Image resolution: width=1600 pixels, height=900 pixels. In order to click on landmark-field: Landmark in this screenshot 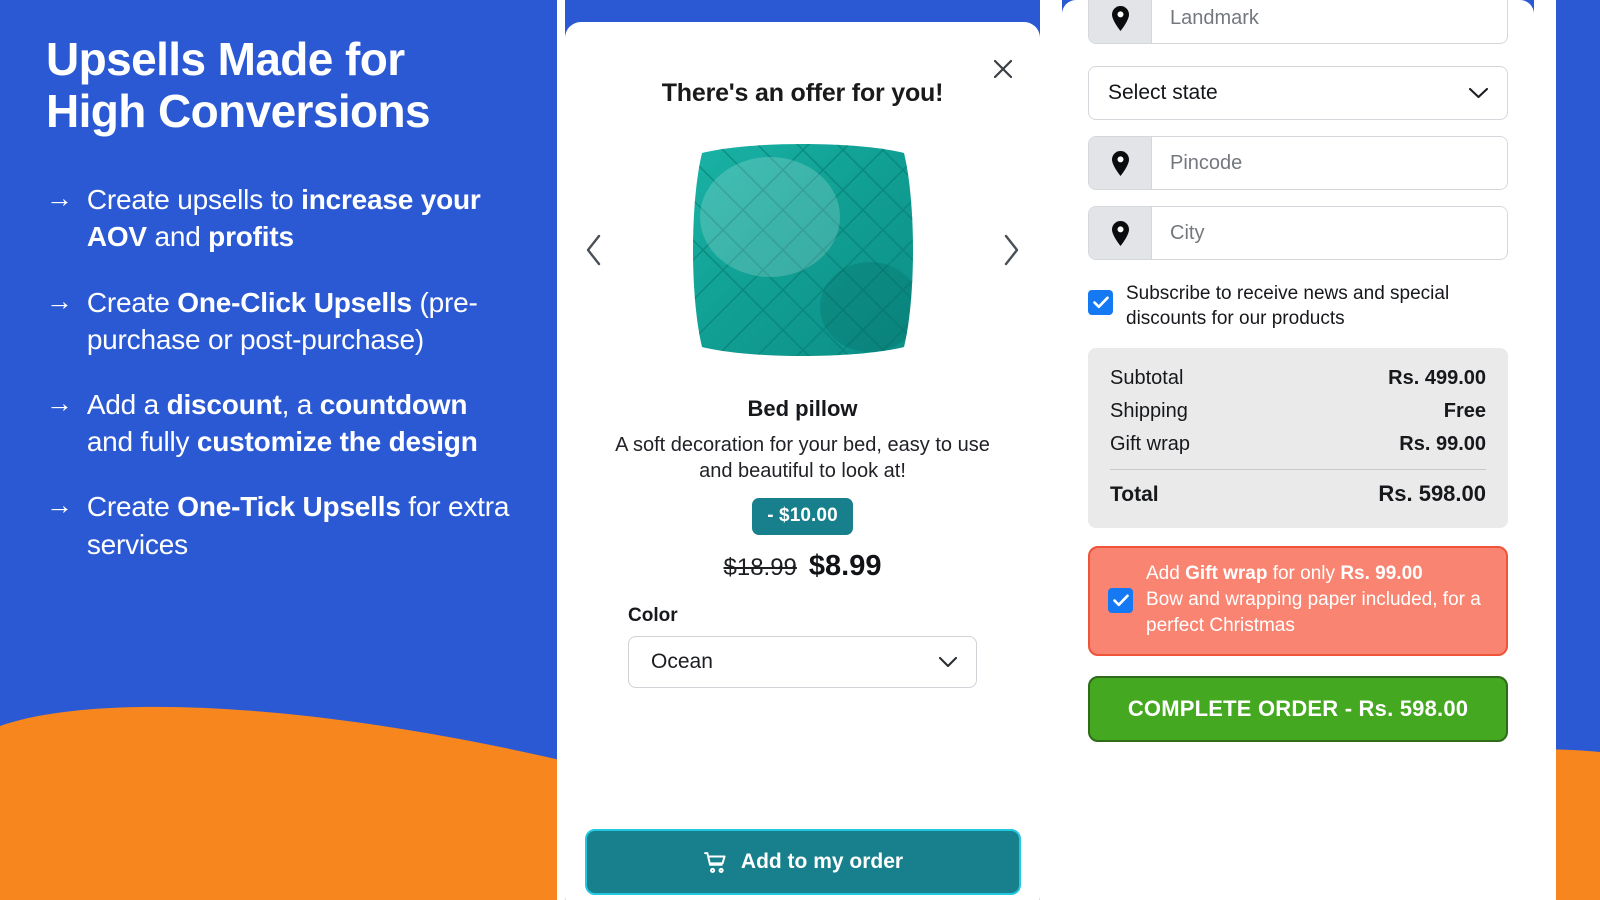, I will do `click(1298, 22)`.